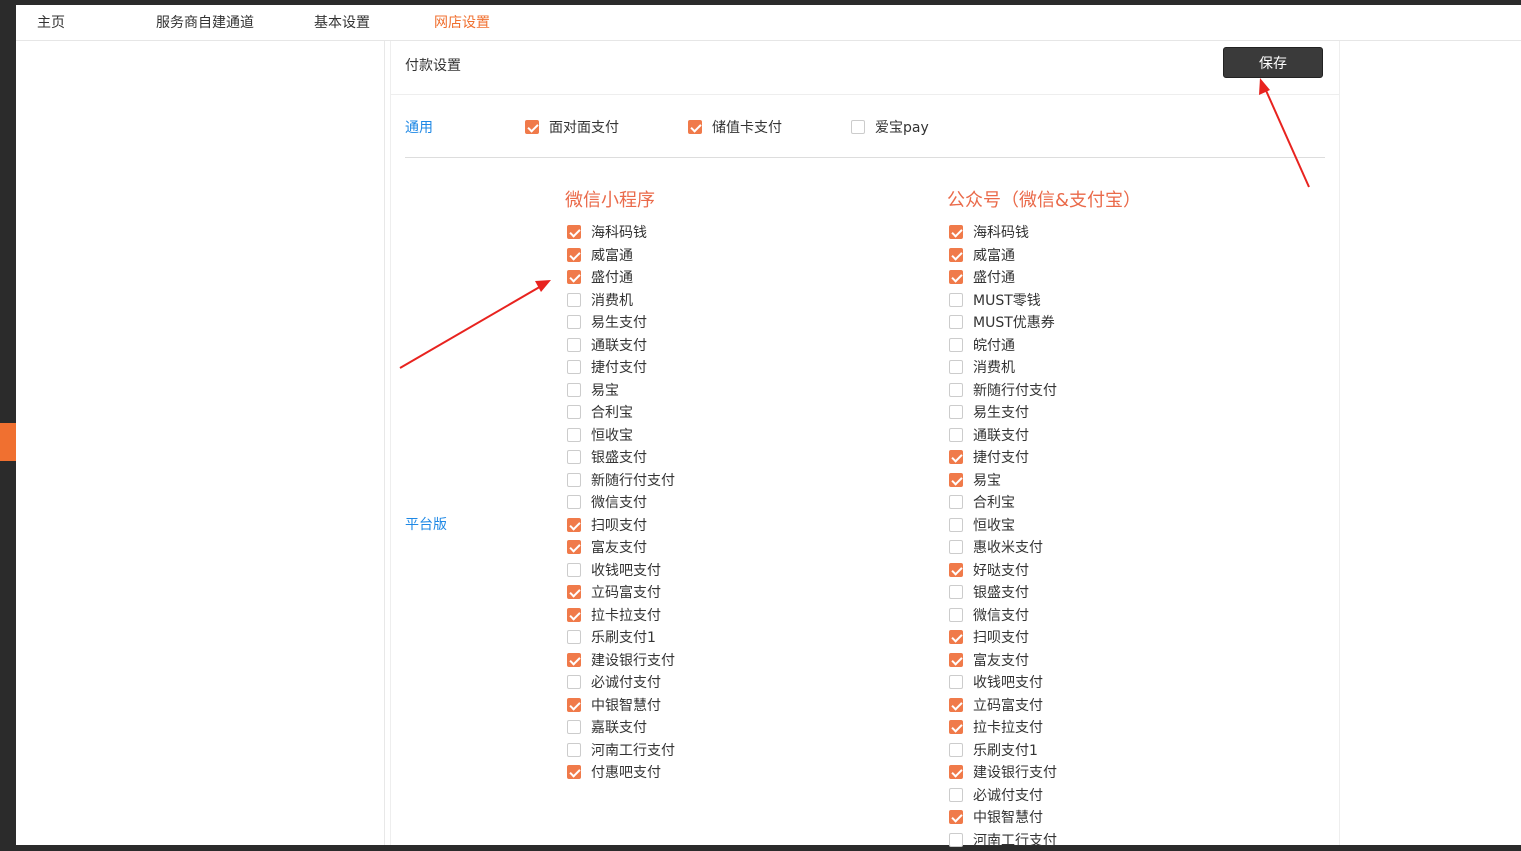 The image size is (1521, 851). What do you see at coordinates (621, 300) in the screenshot?
I see `miniprogram-option-item: 消费机` at bounding box center [621, 300].